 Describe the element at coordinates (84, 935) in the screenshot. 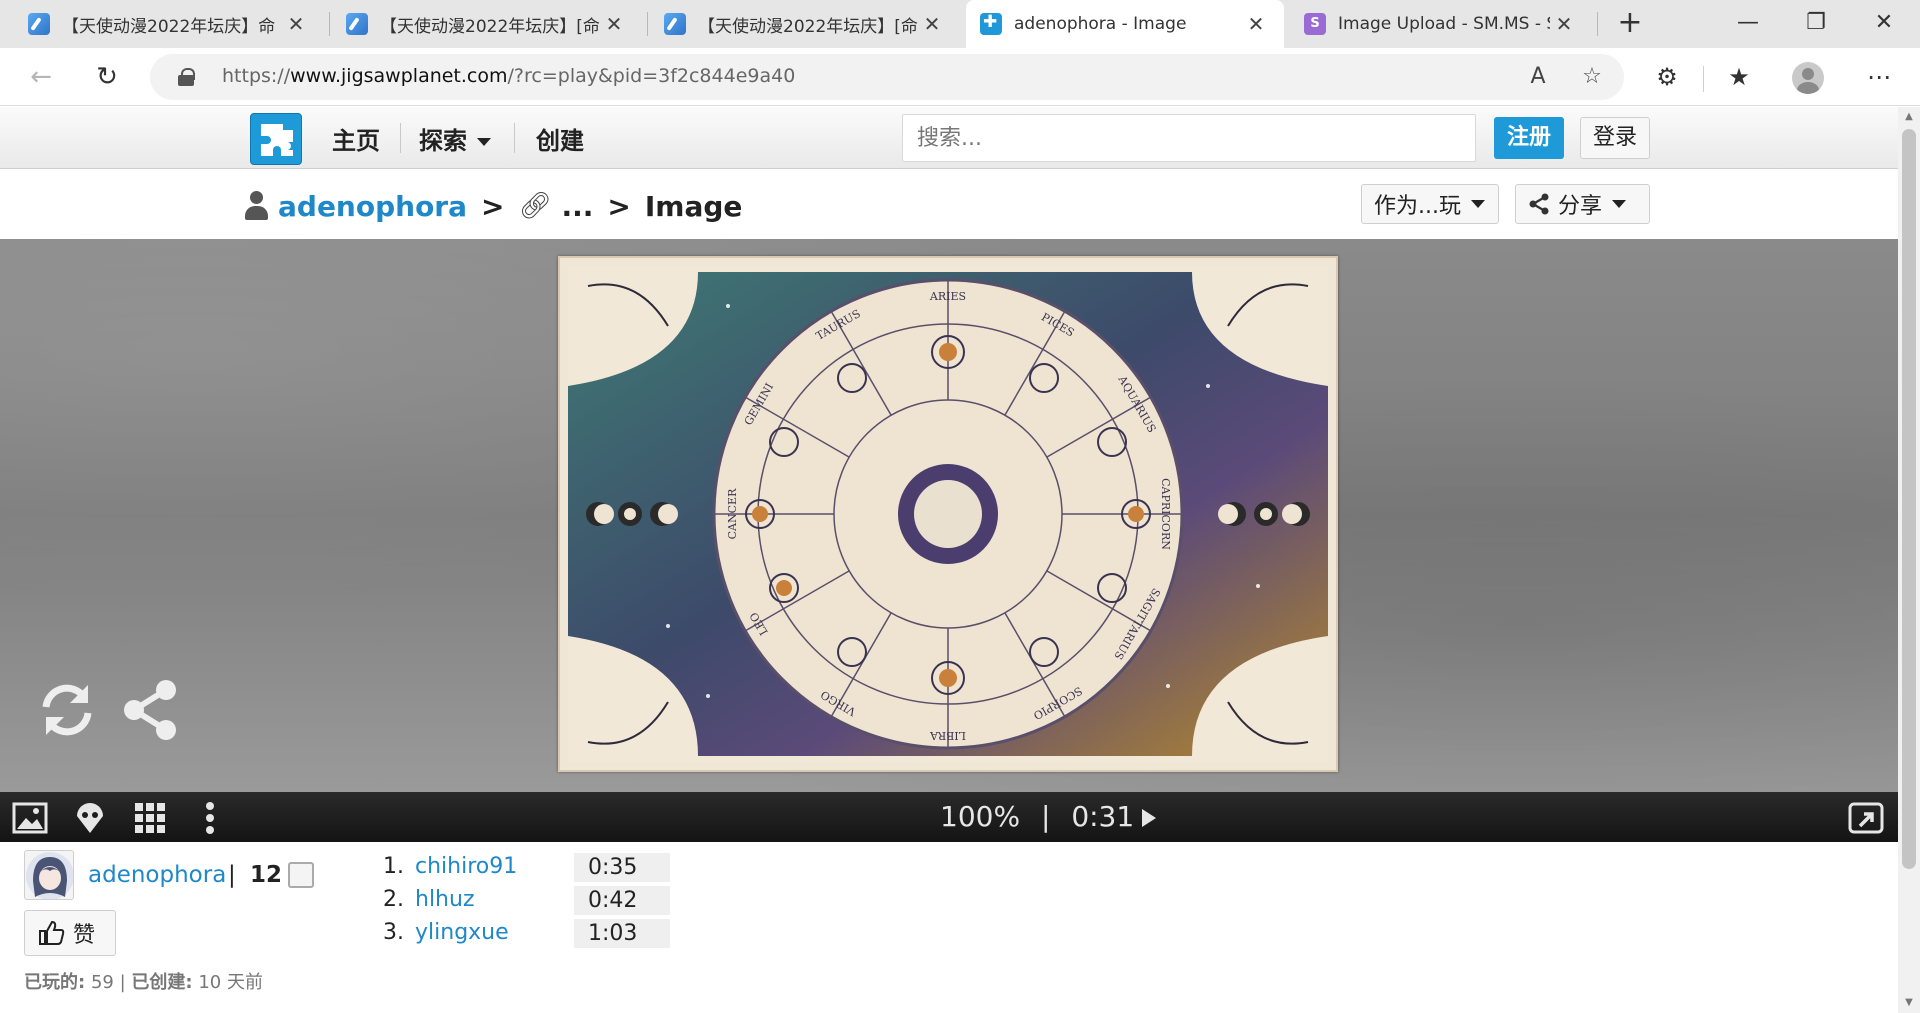

I see `like-label: 赞` at that location.